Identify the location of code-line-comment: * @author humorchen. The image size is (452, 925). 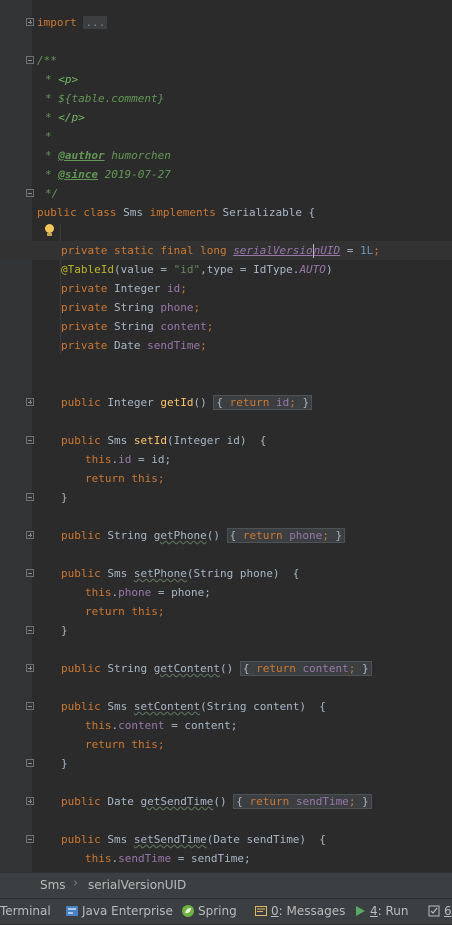
(226, 155).